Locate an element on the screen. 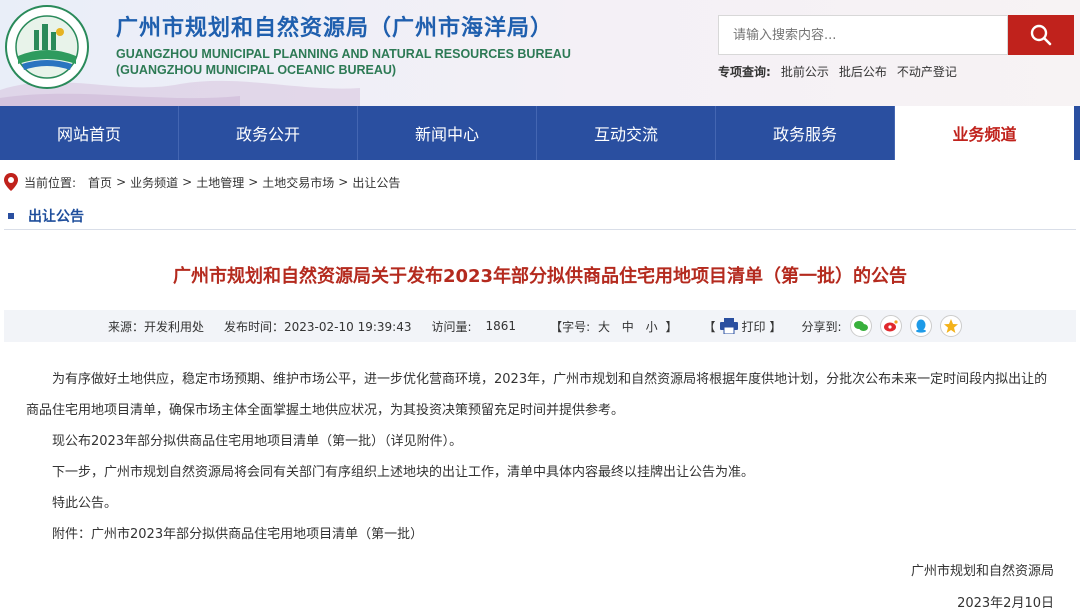  breadcrumb: 当前位置: 首页 > 业务频道 > 土地管理 > 土地交易市场 > 出让公告 is located at coordinates (202, 182).